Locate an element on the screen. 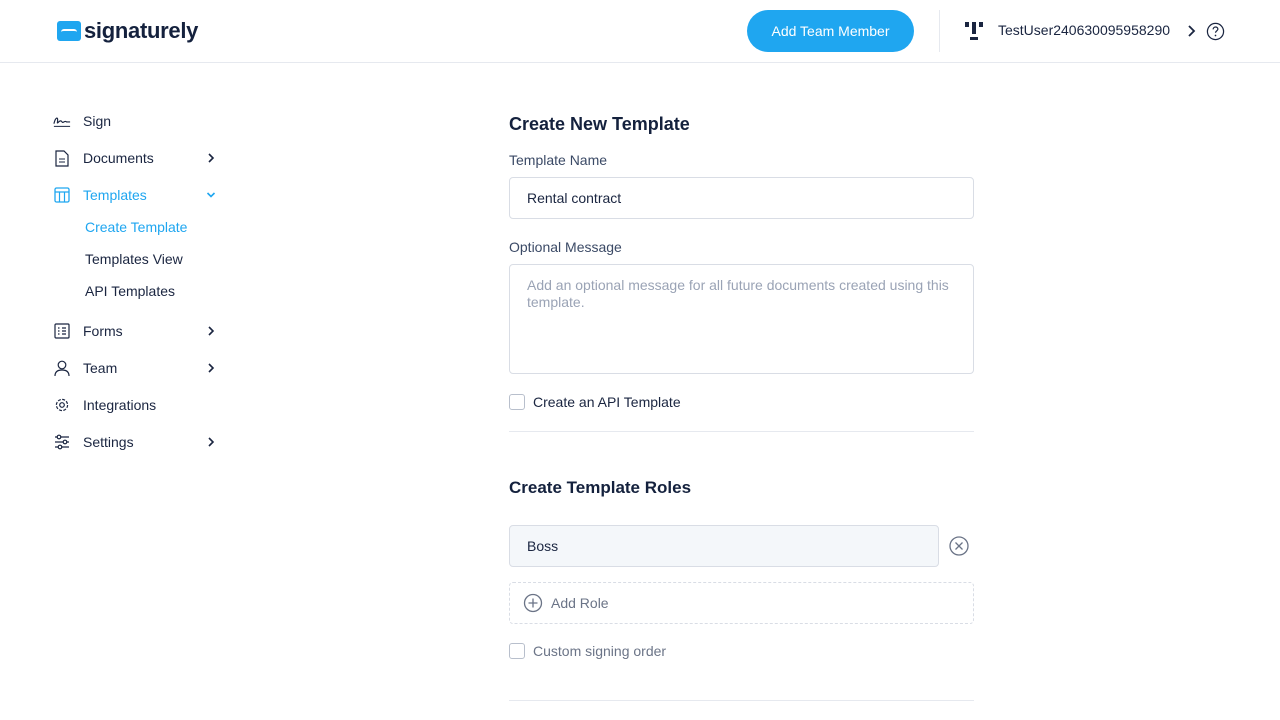 The image size is (1280, 720). sliders-icon is located at coordinates (62, 442).